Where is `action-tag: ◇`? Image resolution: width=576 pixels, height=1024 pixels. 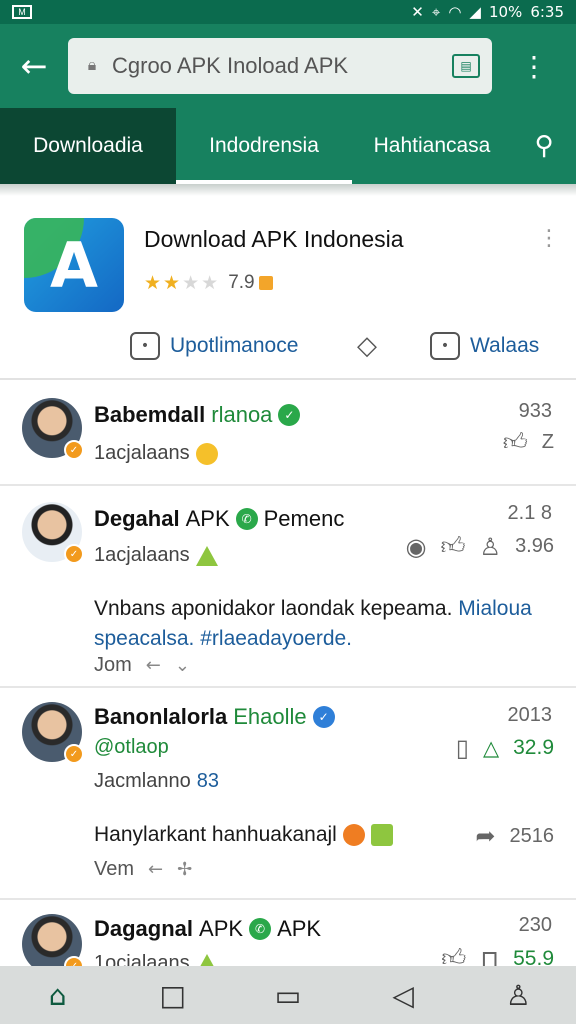
action-tag: ◇ is located at coordinates (367, 346).